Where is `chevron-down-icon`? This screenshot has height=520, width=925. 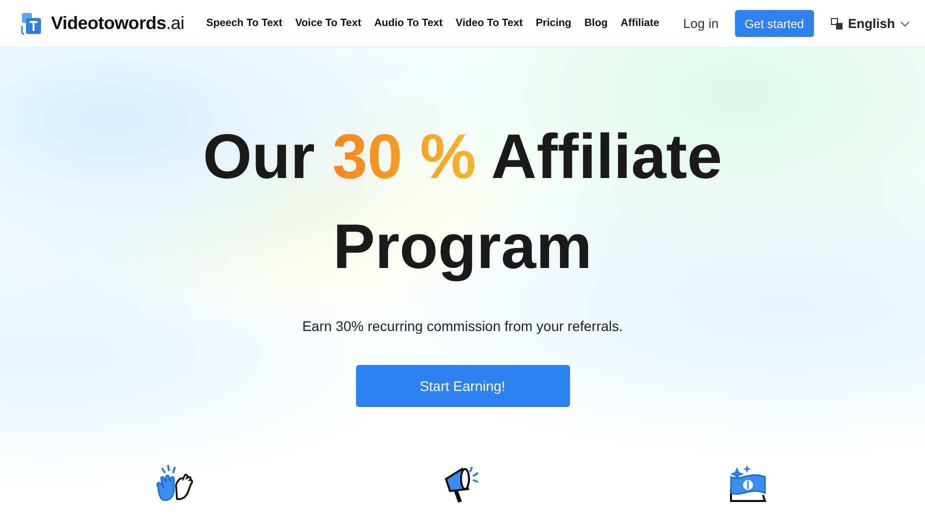 chevron-down-icon is located at coordinates (905, 23).